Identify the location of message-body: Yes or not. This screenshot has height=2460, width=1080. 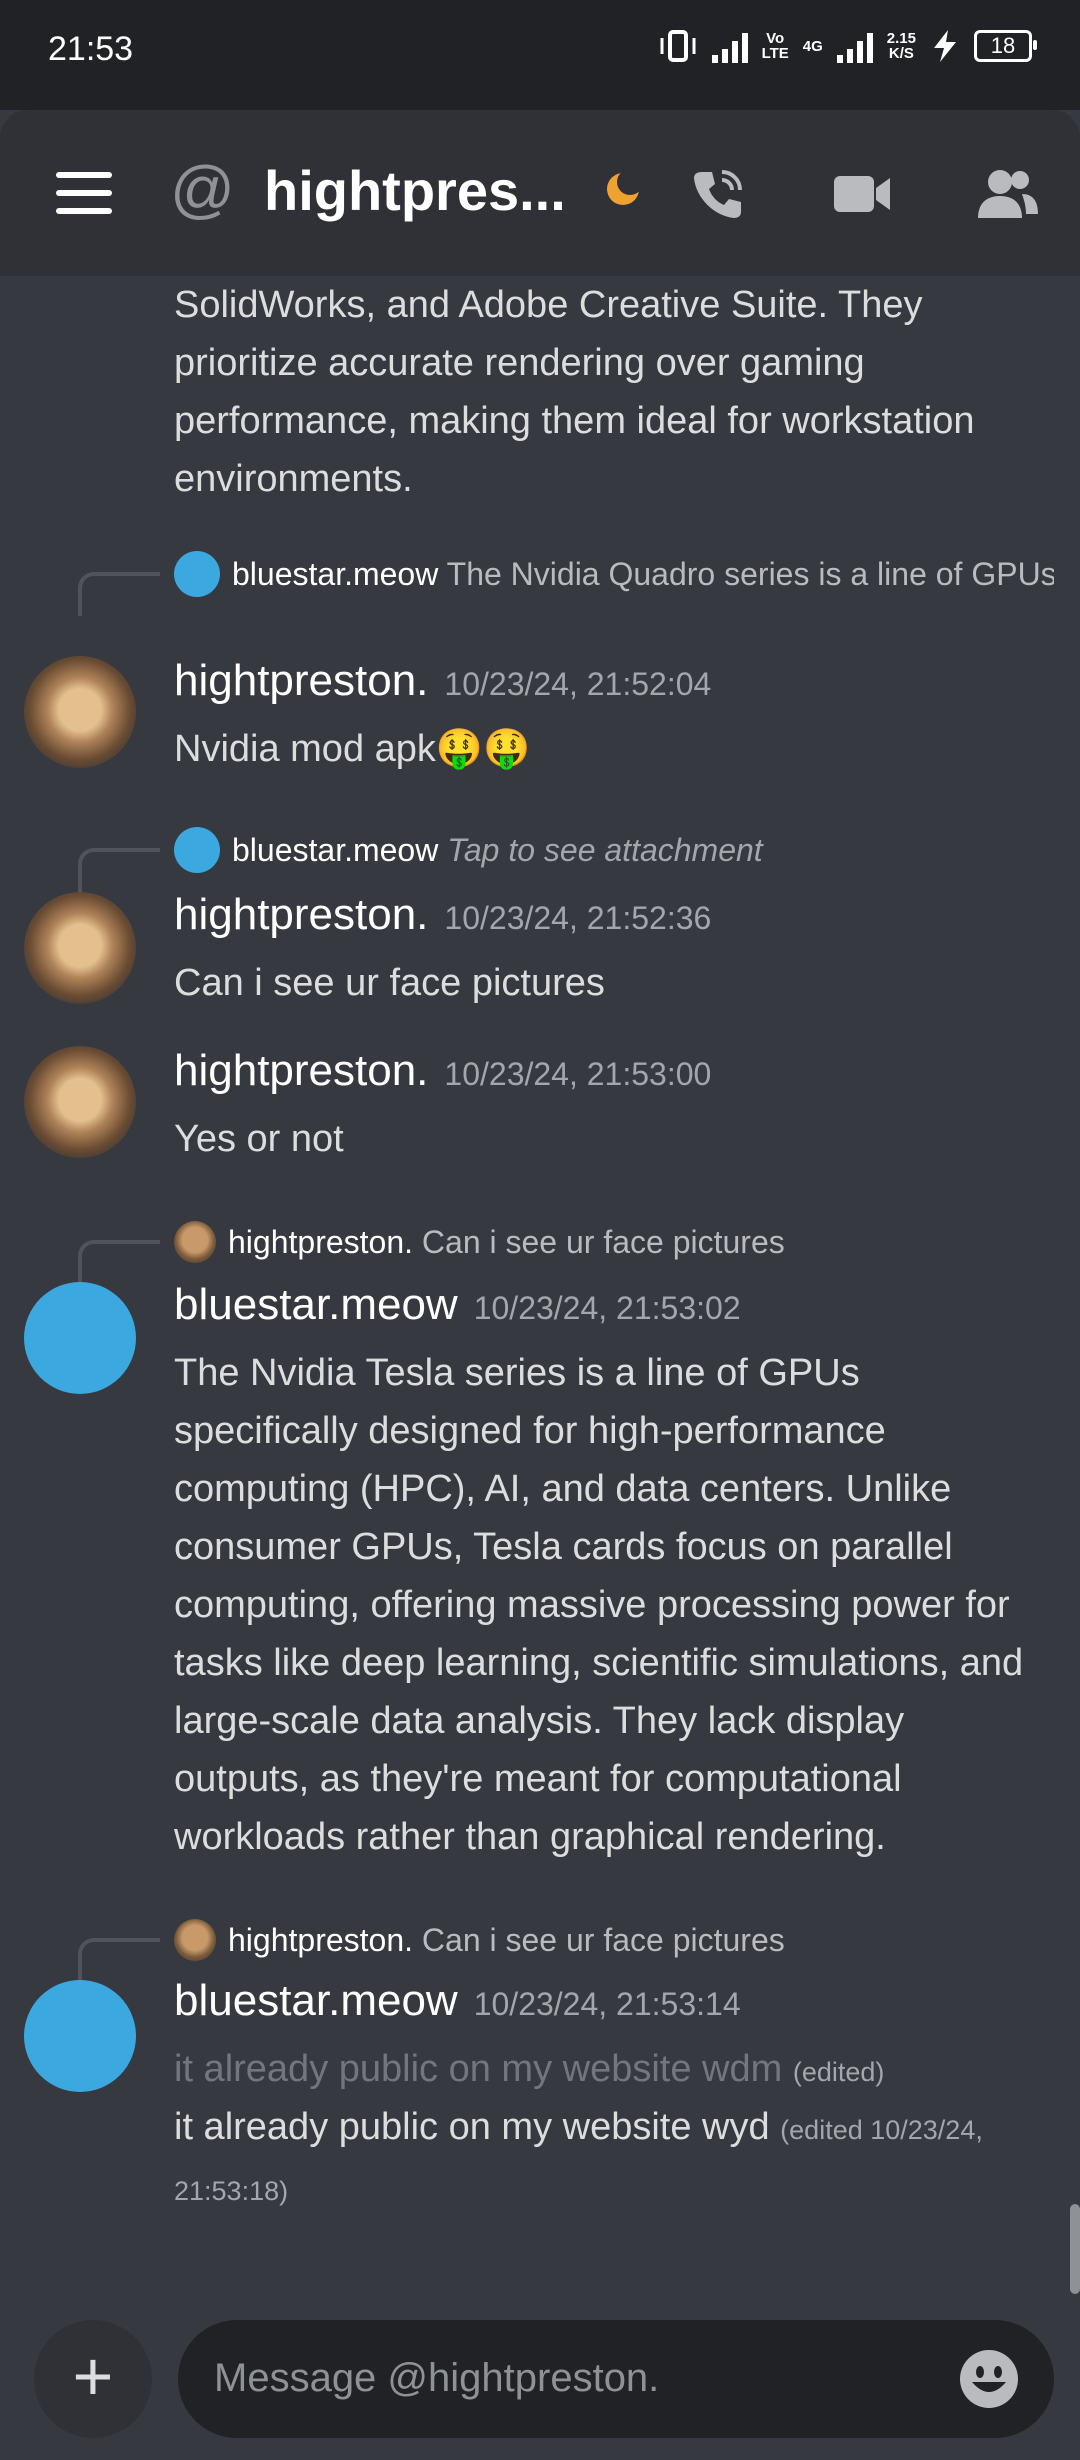
(259, 1139).